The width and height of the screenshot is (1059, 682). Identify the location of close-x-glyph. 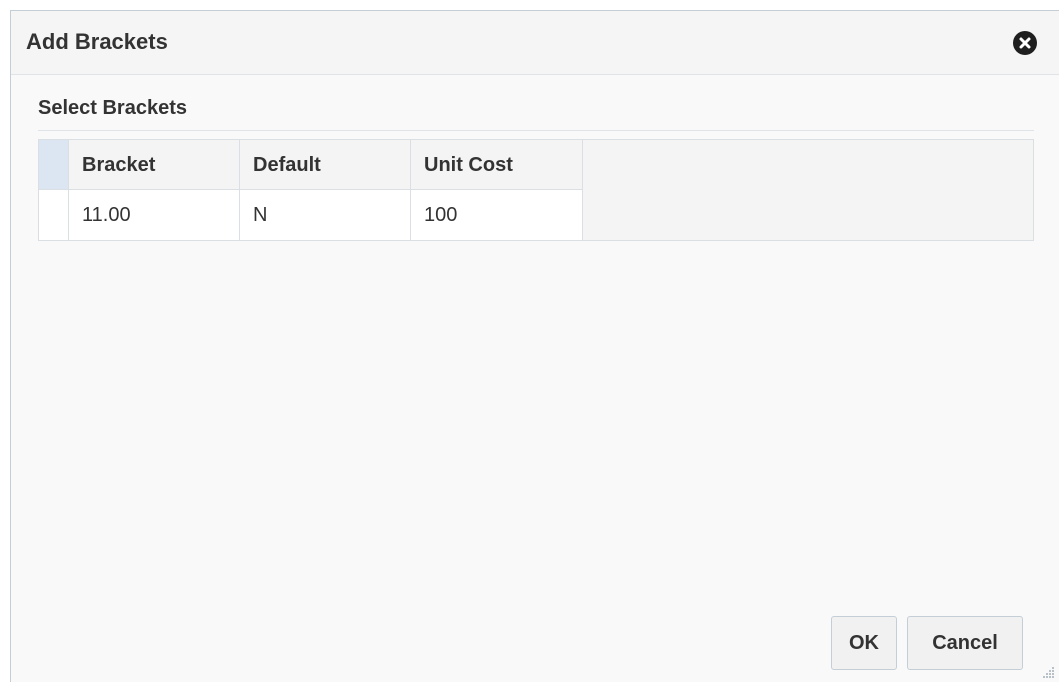
(1025, 43).